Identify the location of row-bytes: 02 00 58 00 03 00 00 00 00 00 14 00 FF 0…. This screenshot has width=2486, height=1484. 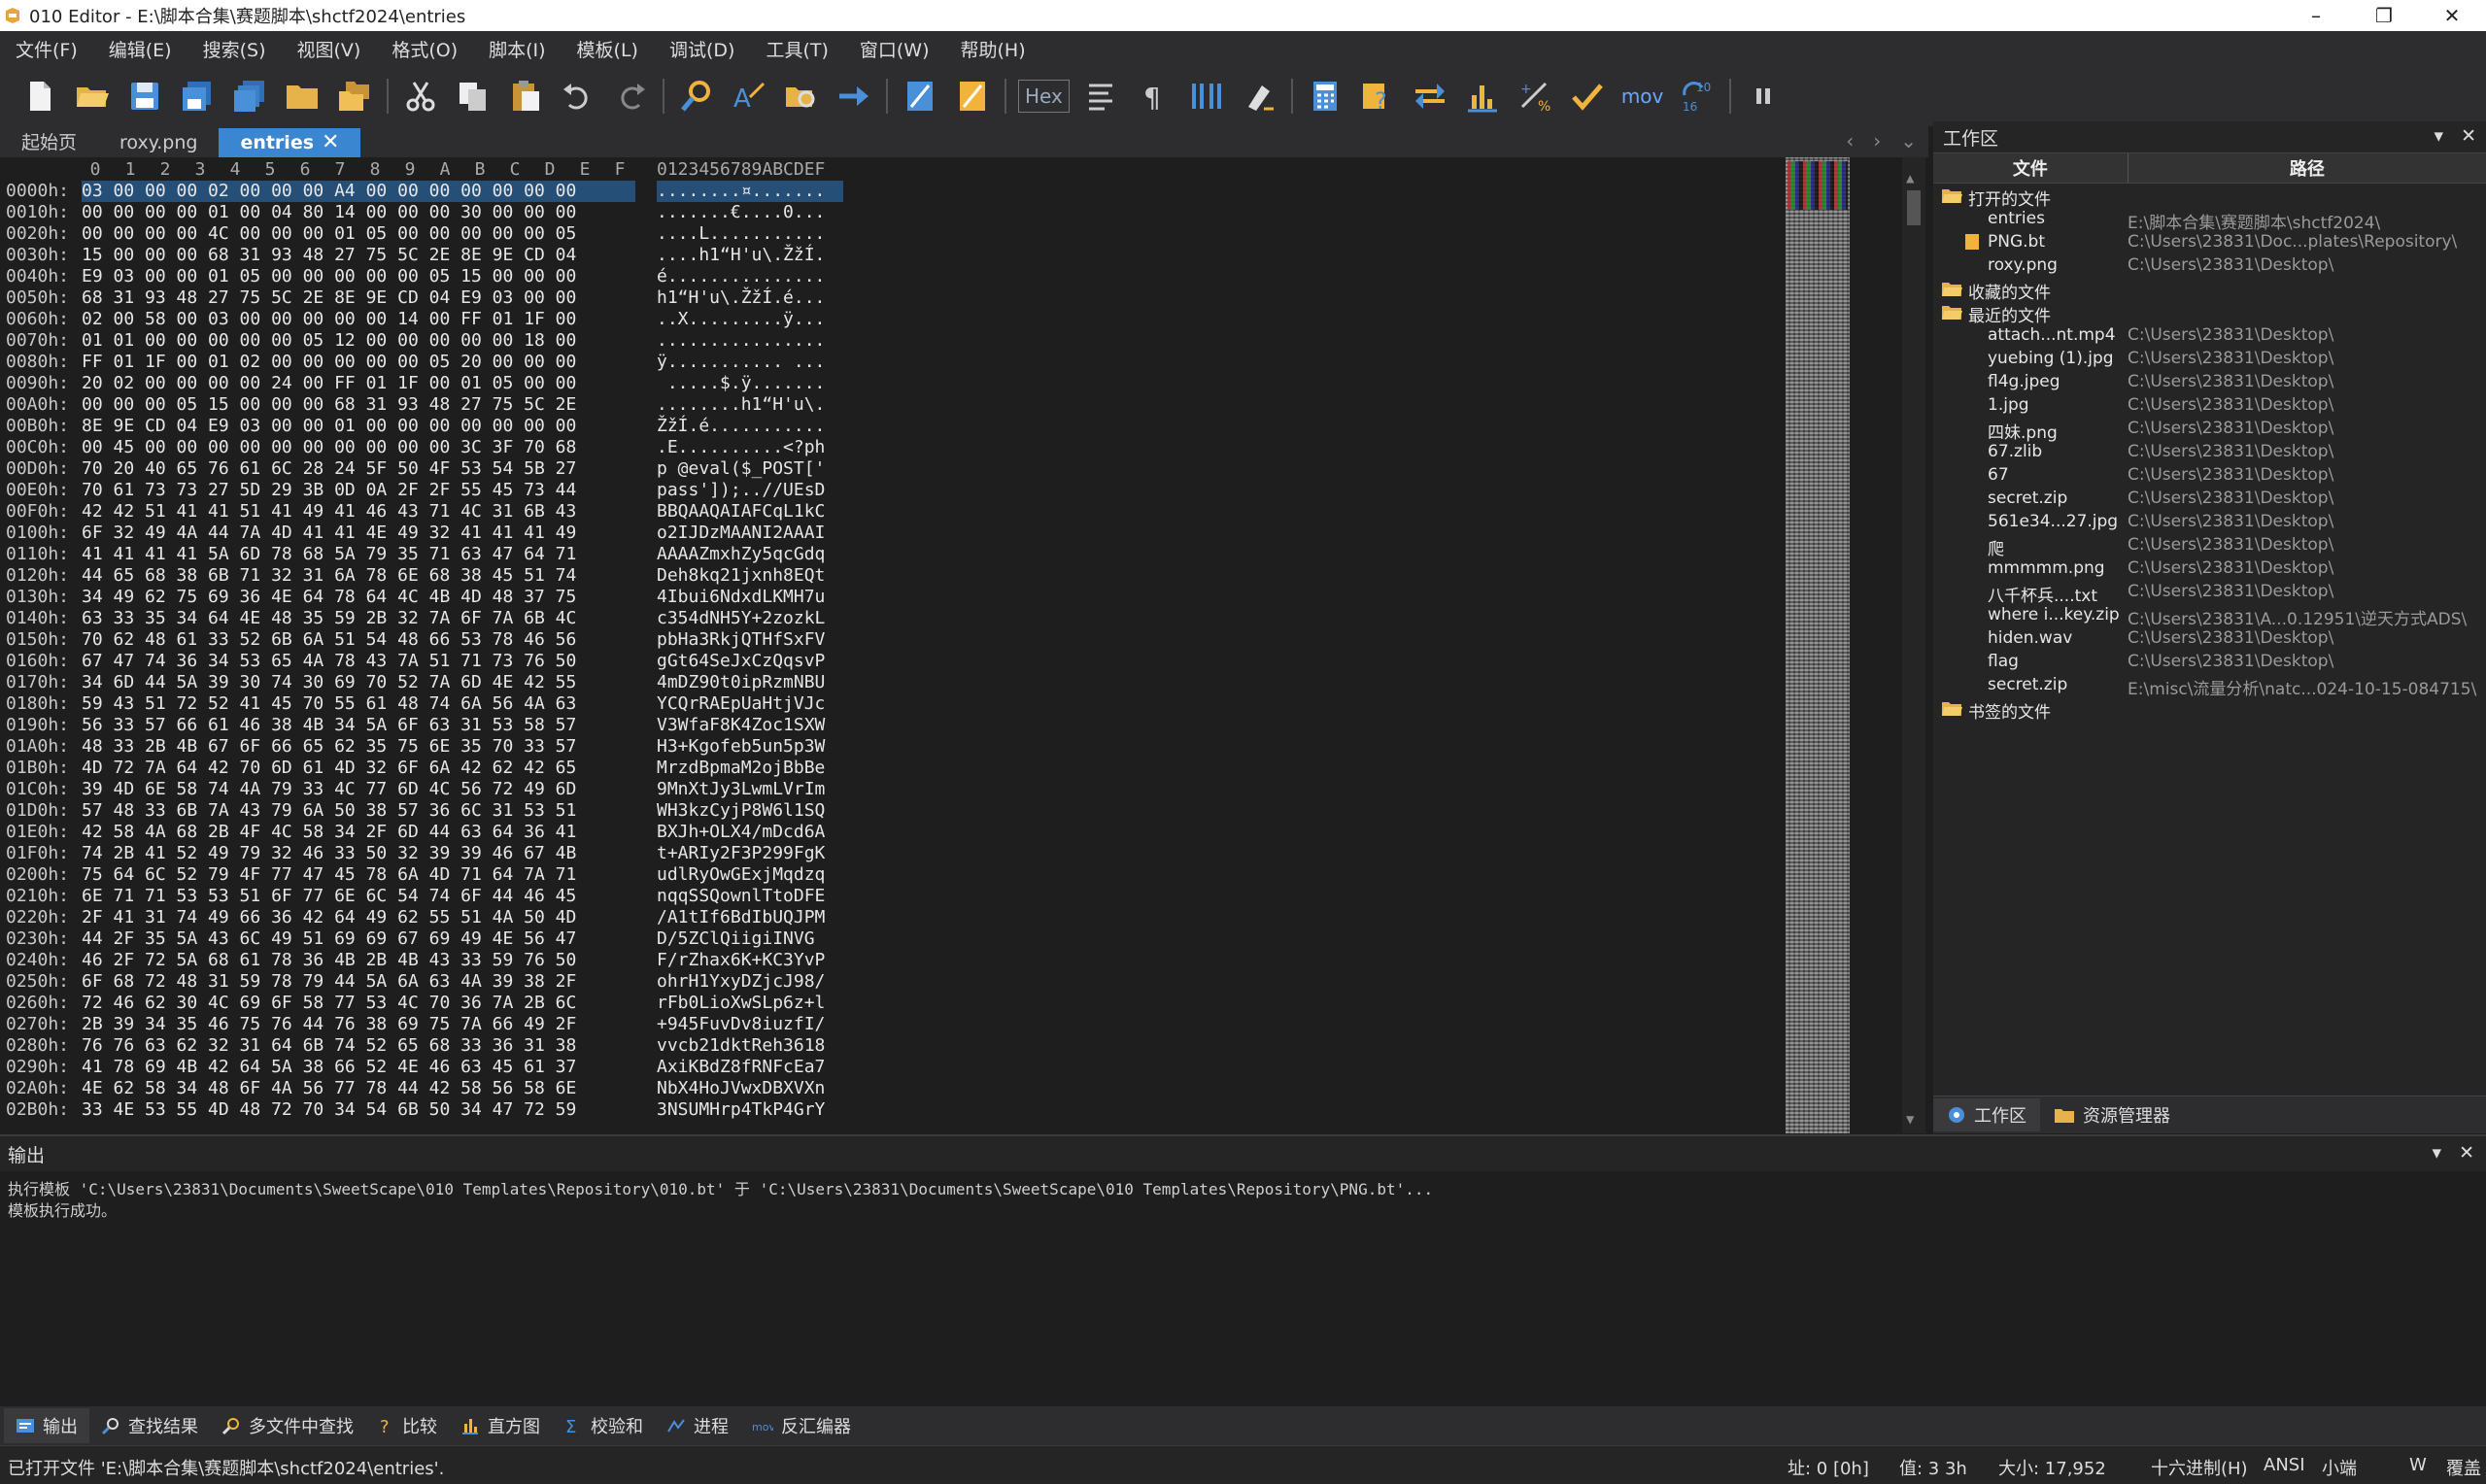
(329, 319).